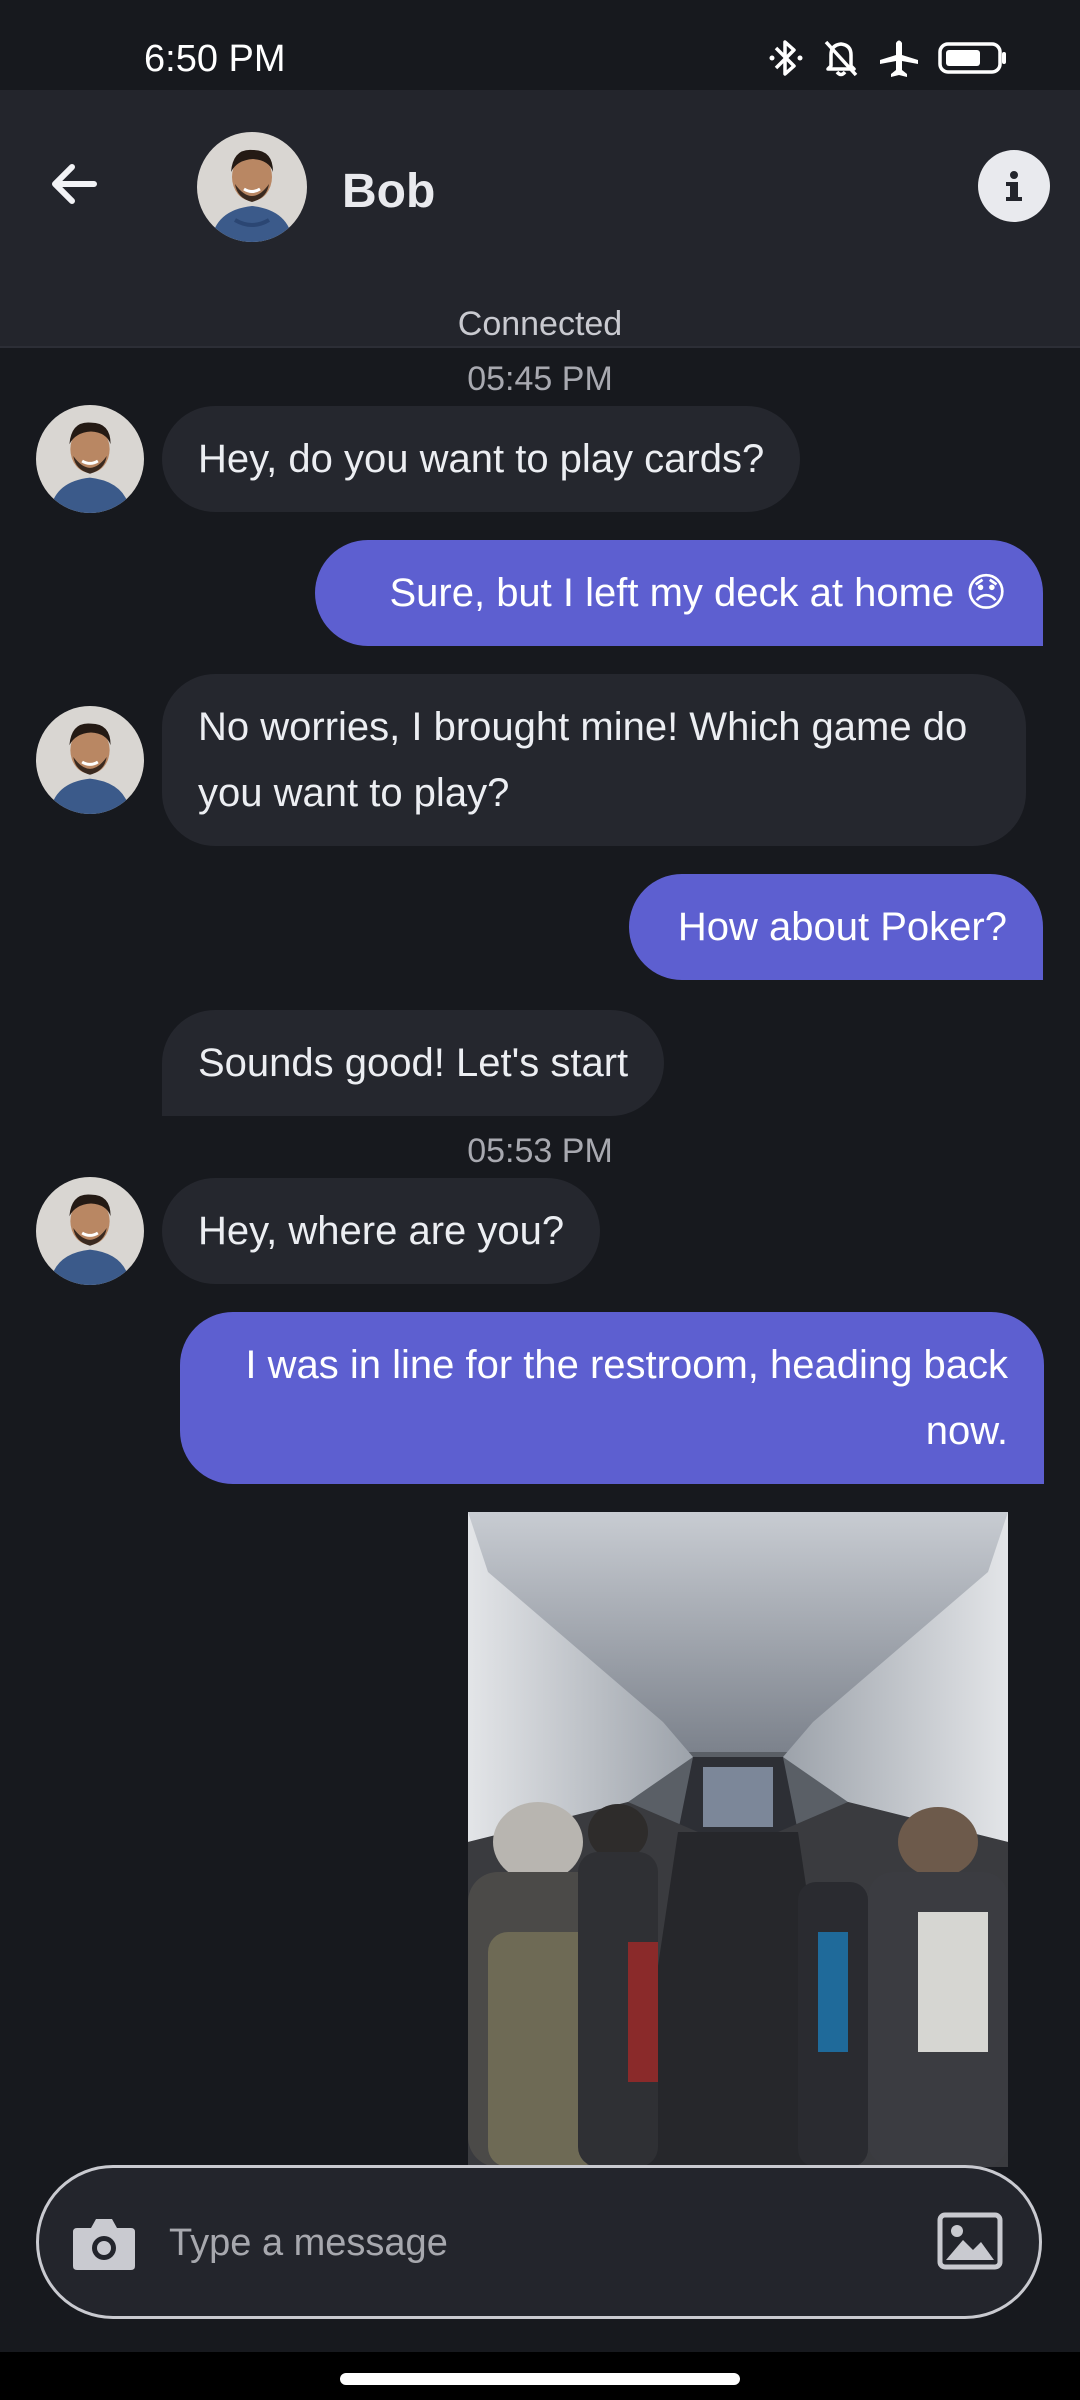  I want to click on battery-icon, so click(973, 58).